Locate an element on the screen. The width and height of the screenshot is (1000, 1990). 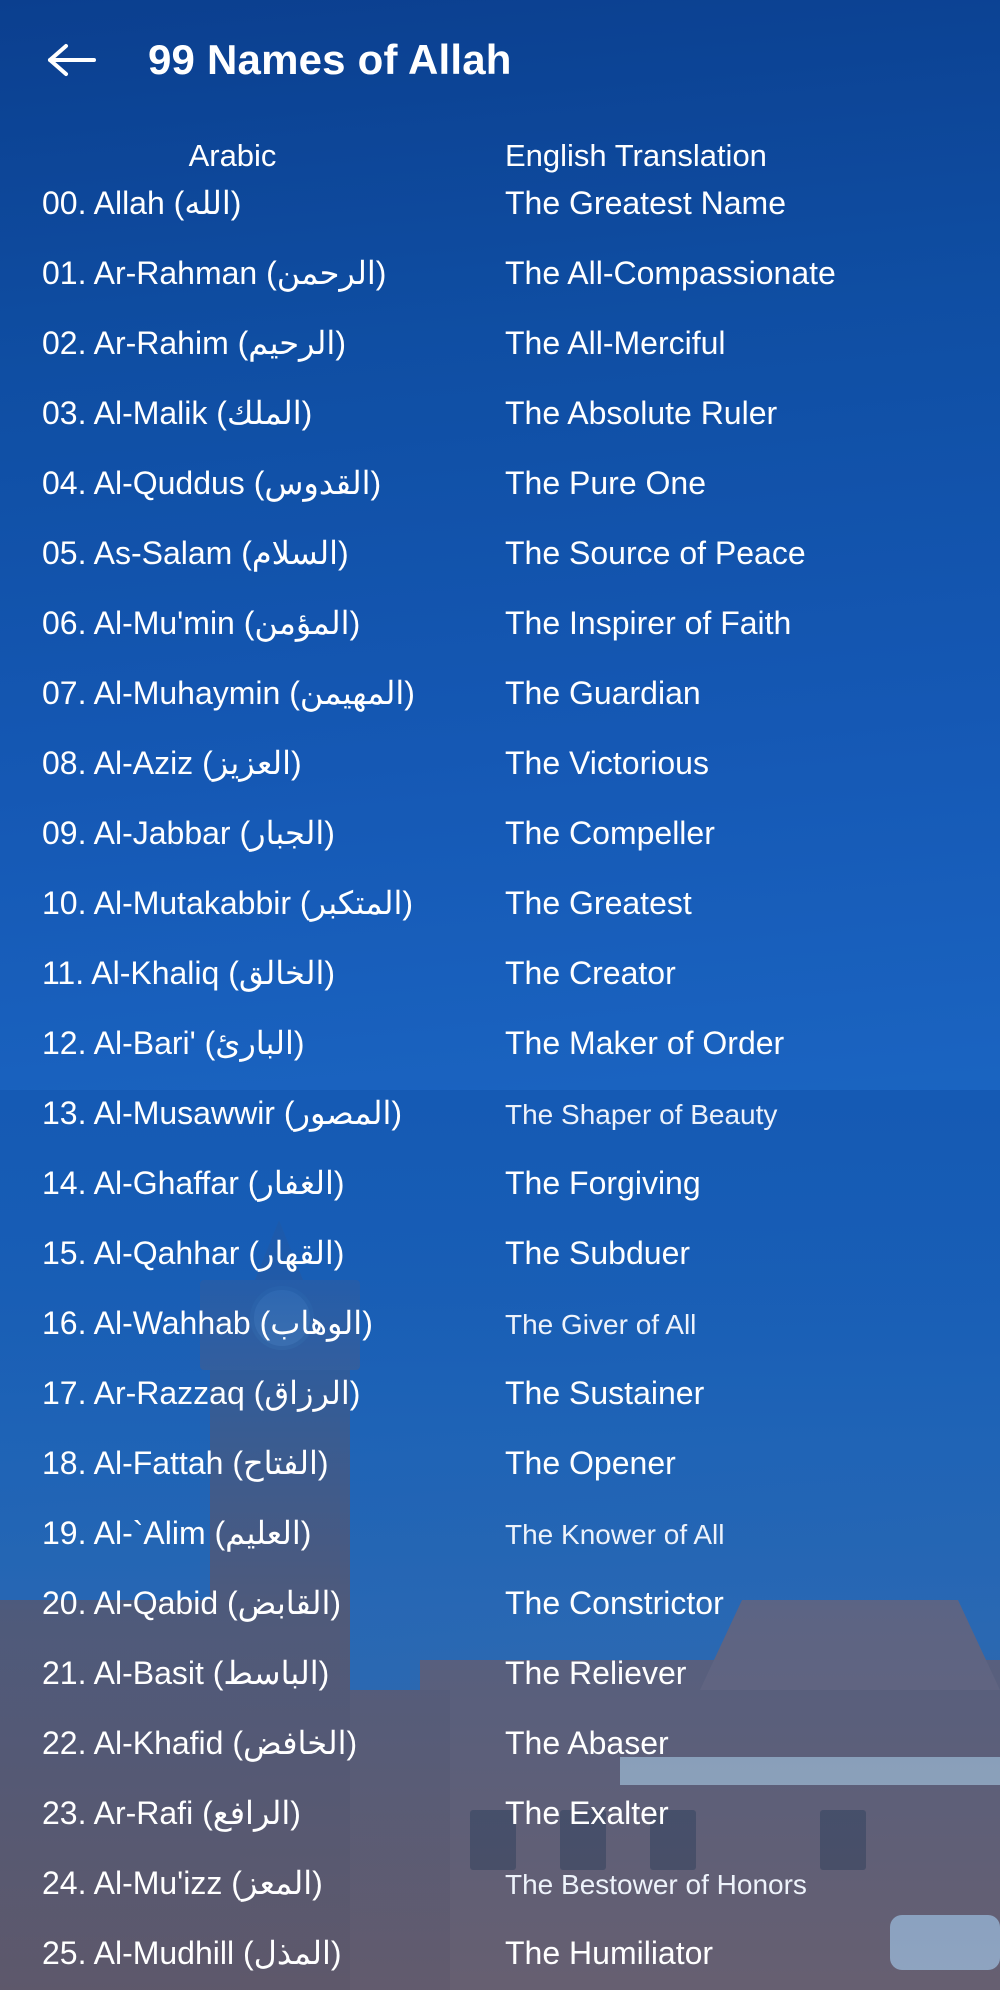
column-header-arabic: Arabic is located at coordinates (232, 155).